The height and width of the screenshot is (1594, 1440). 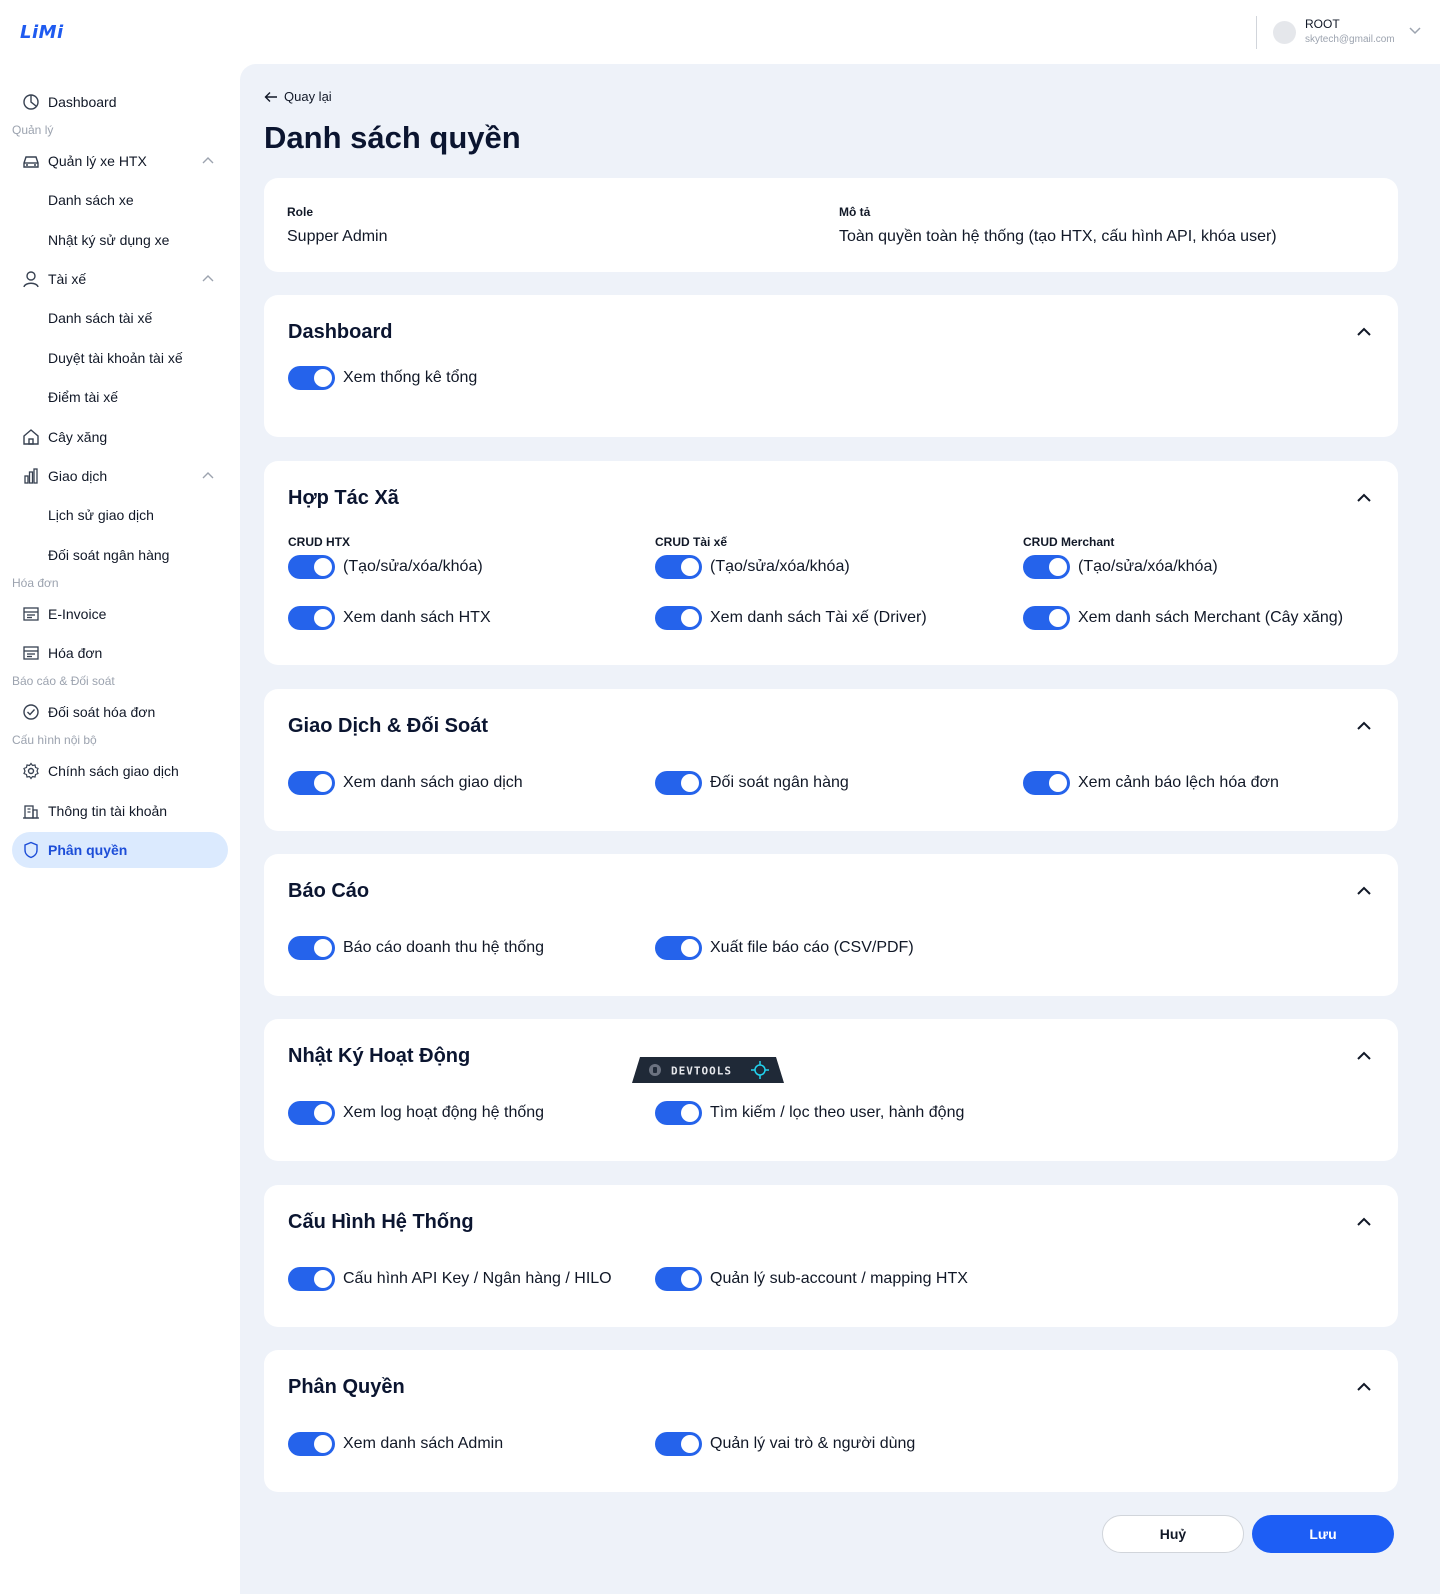 I want to click on user-name: ROOT, so click(x=1322, y=24).